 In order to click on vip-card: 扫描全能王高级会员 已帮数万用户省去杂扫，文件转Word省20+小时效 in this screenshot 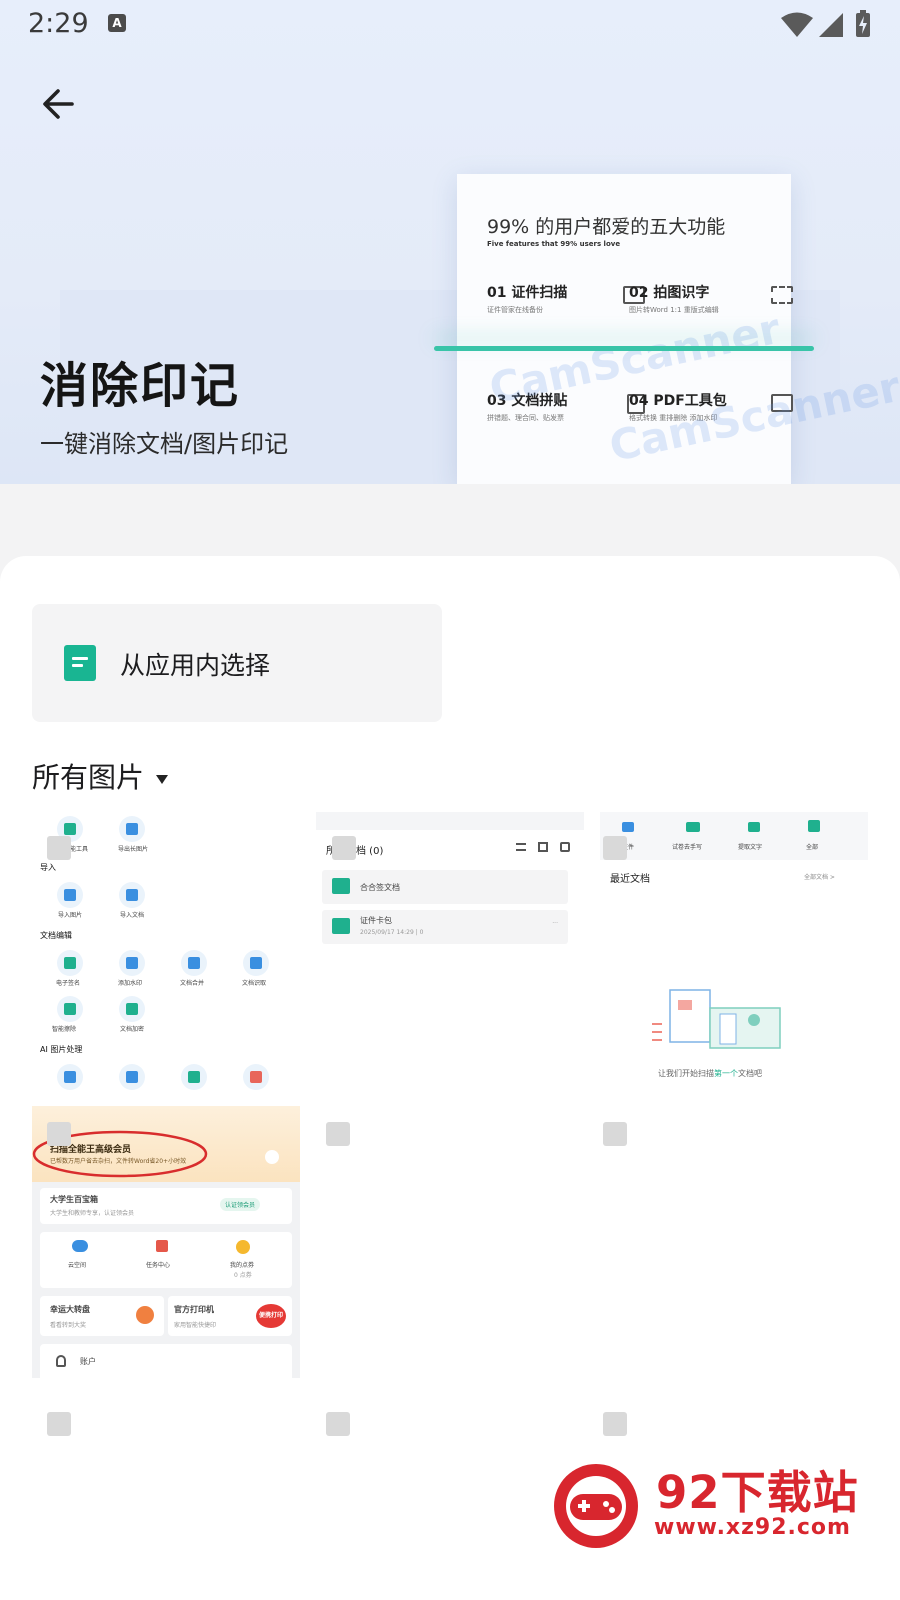, I will do `click(166, 1144)`.